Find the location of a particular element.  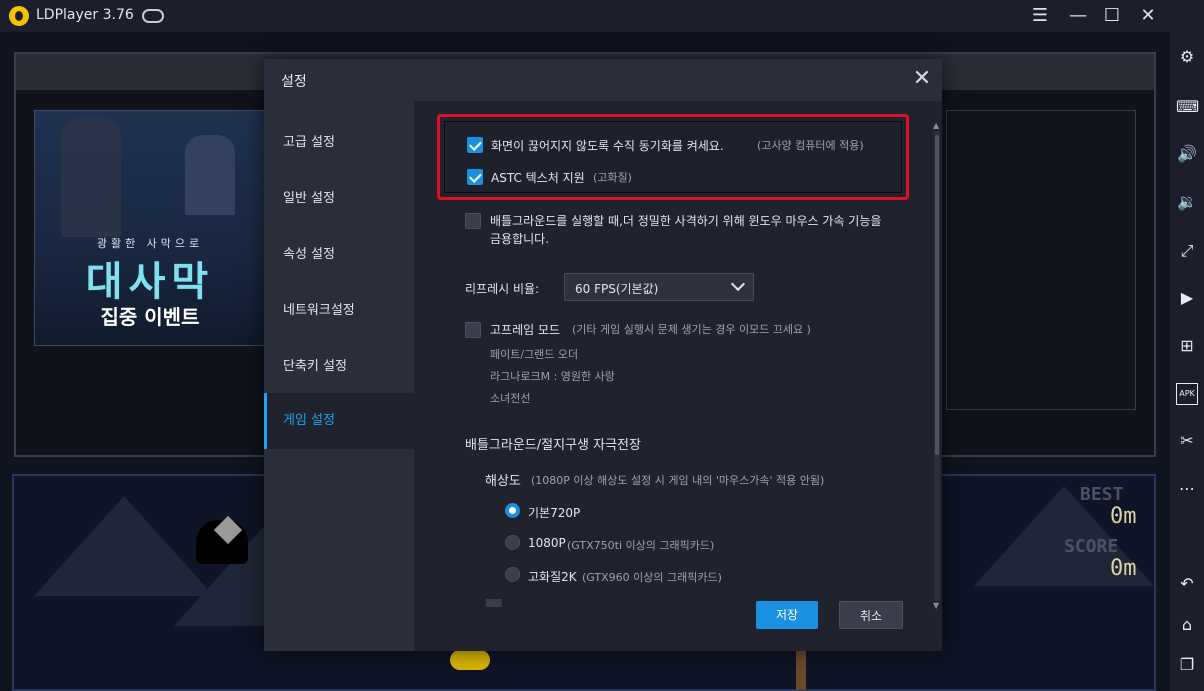

refresh-rate-value: 60 FPS(기본값) is located at coordinates (617, 289).